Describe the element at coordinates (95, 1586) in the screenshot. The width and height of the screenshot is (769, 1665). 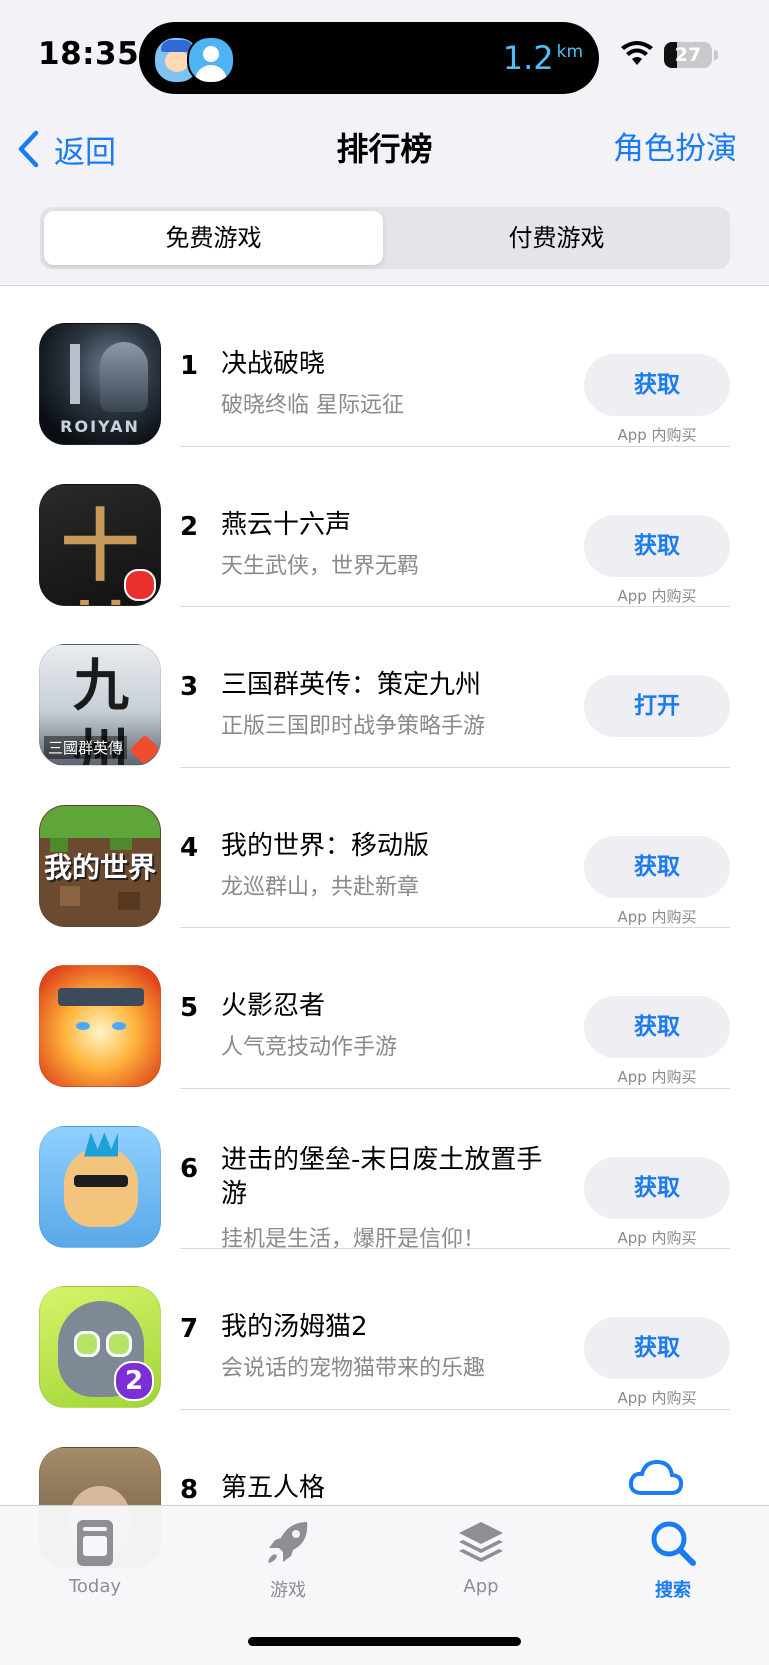
I see `tab-label: Today` at that location.